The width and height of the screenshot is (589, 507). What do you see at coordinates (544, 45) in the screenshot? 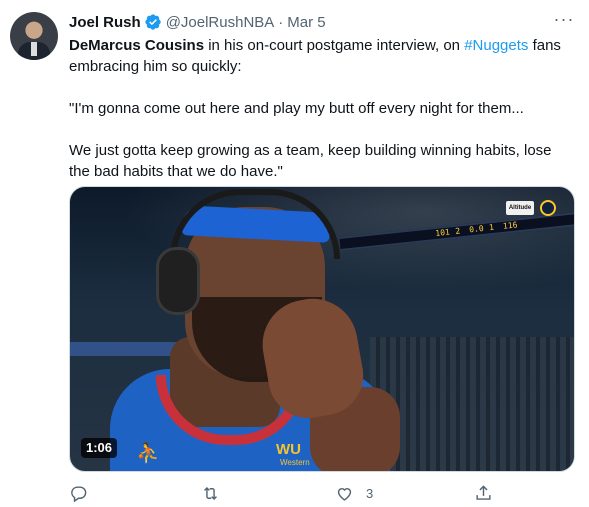
I see `tweet-text-segment: fans` at bounding box center [544, 45].